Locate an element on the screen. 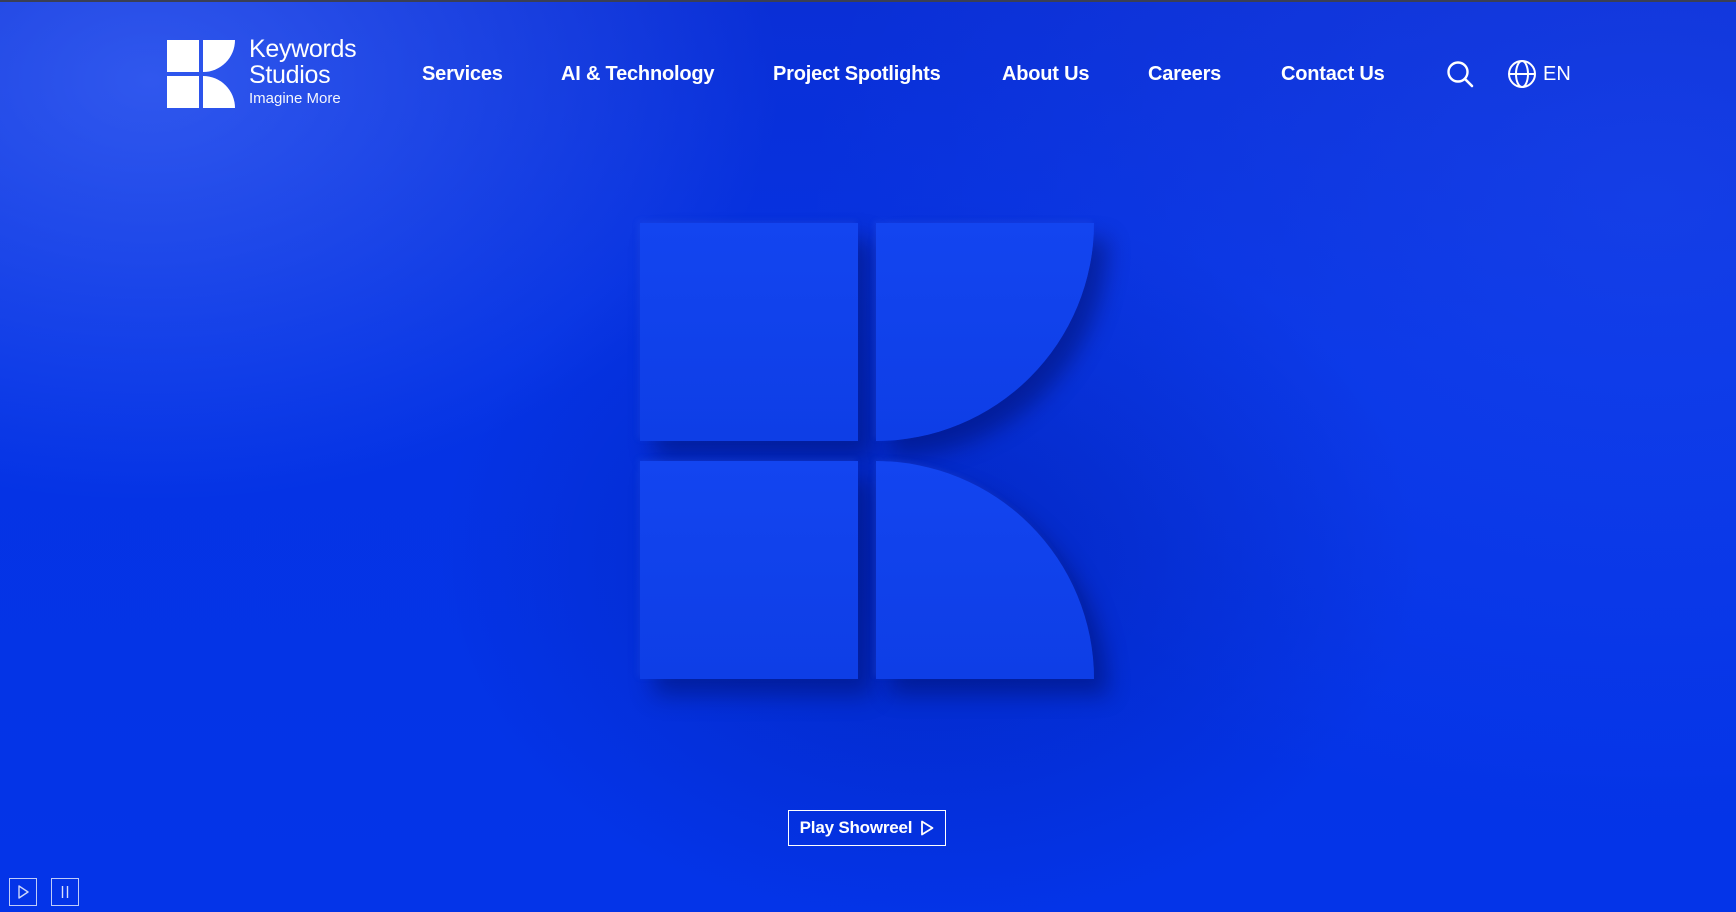  language-selector: EN is located at coordinates (1539, 74).